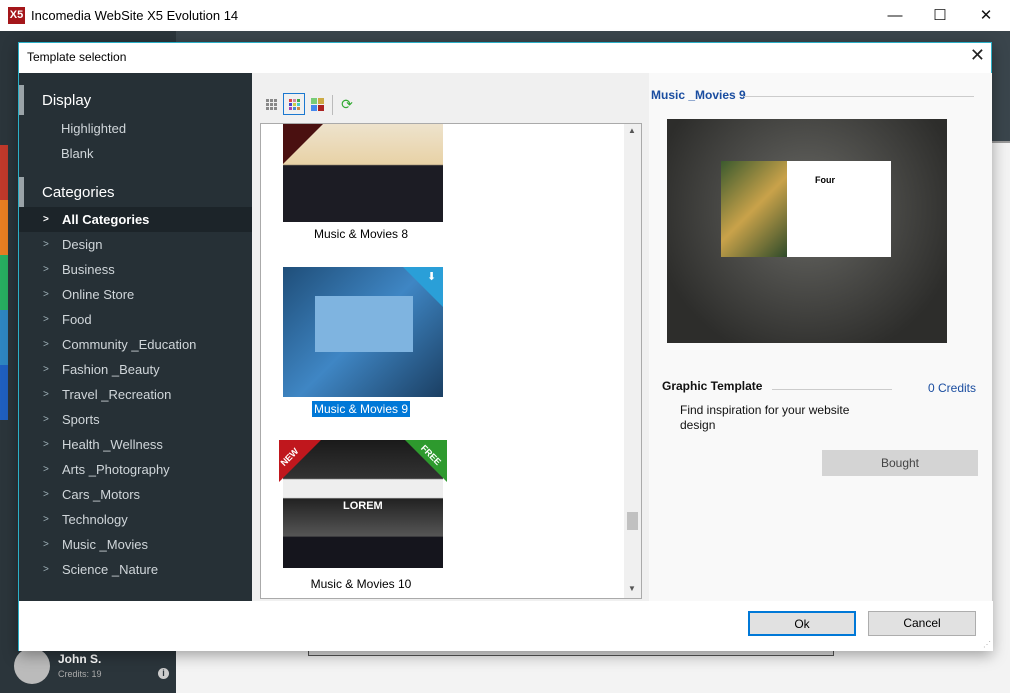 The width and height of the screenshot is (1010, 693). I want to click on bought-button: Bought, so click(900, 463).